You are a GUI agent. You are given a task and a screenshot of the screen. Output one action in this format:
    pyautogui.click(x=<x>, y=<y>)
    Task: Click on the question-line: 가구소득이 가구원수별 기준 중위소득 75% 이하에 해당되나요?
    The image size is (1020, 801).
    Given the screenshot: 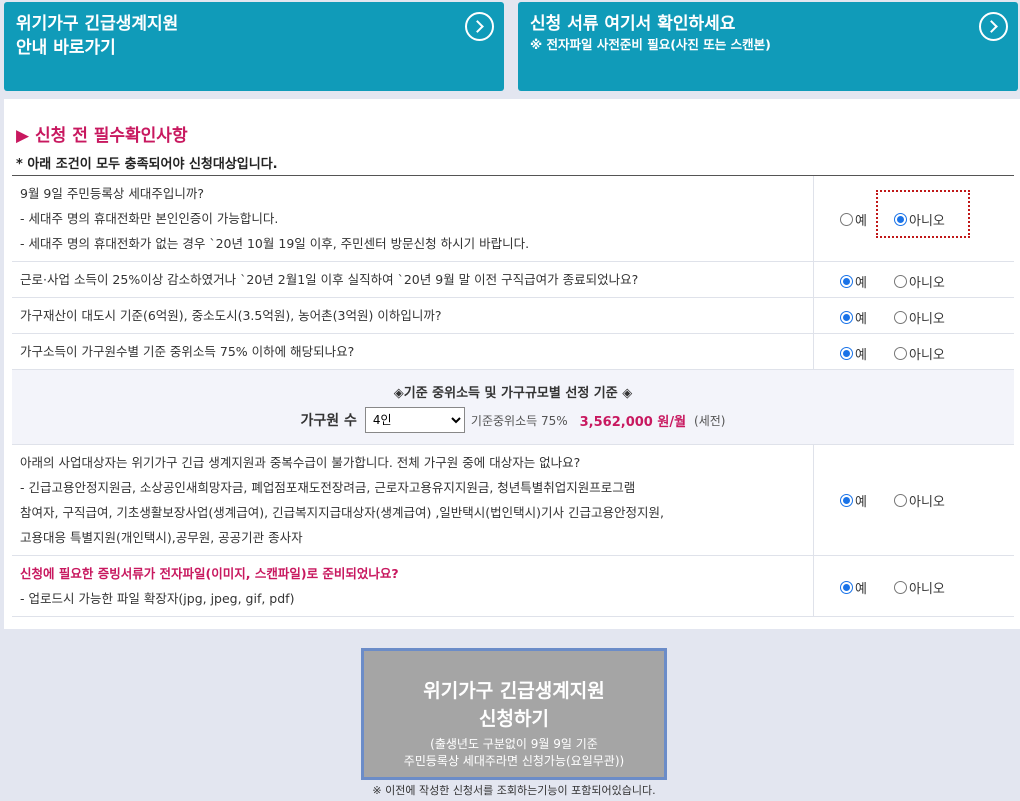 What is the action you would take?
    pyautogui.click(x=187, y=351)
    